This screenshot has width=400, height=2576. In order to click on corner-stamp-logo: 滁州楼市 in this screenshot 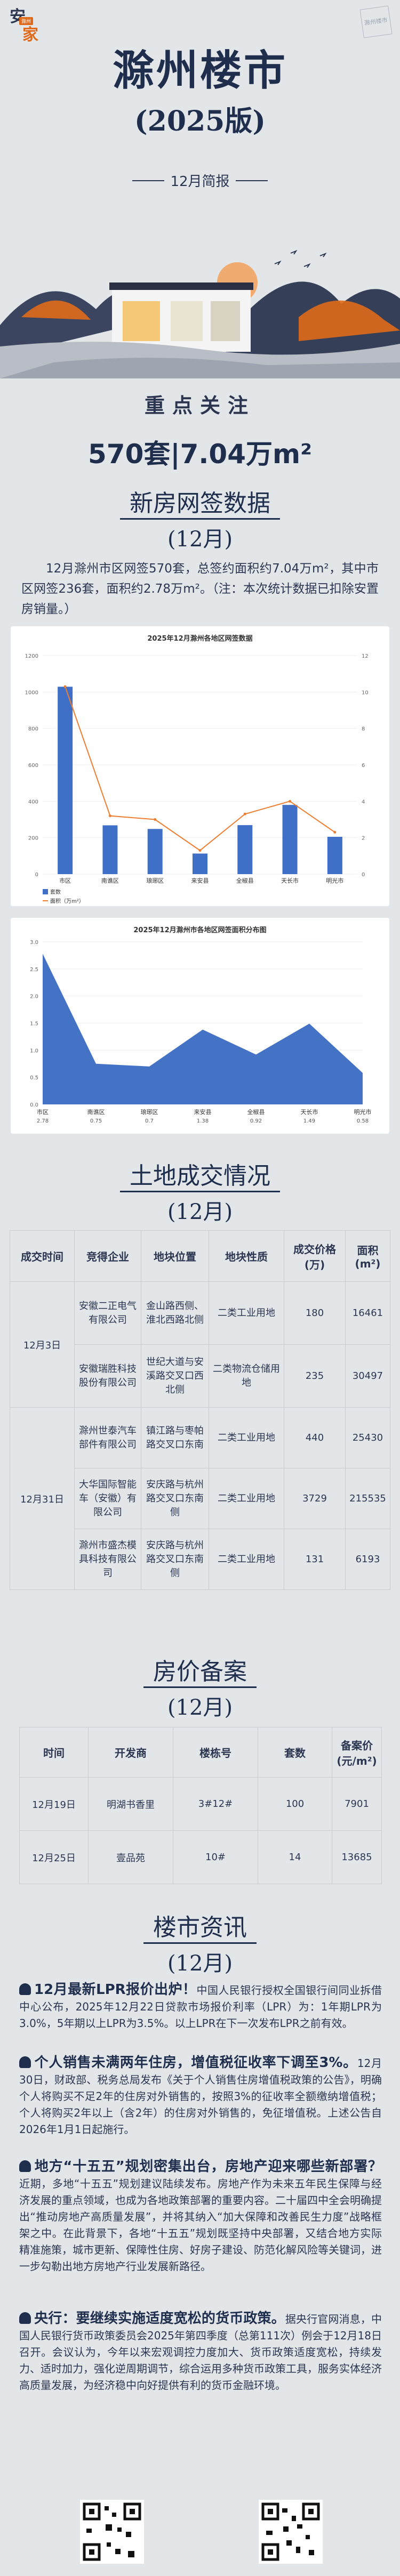, I will do `click(376, 22)`.